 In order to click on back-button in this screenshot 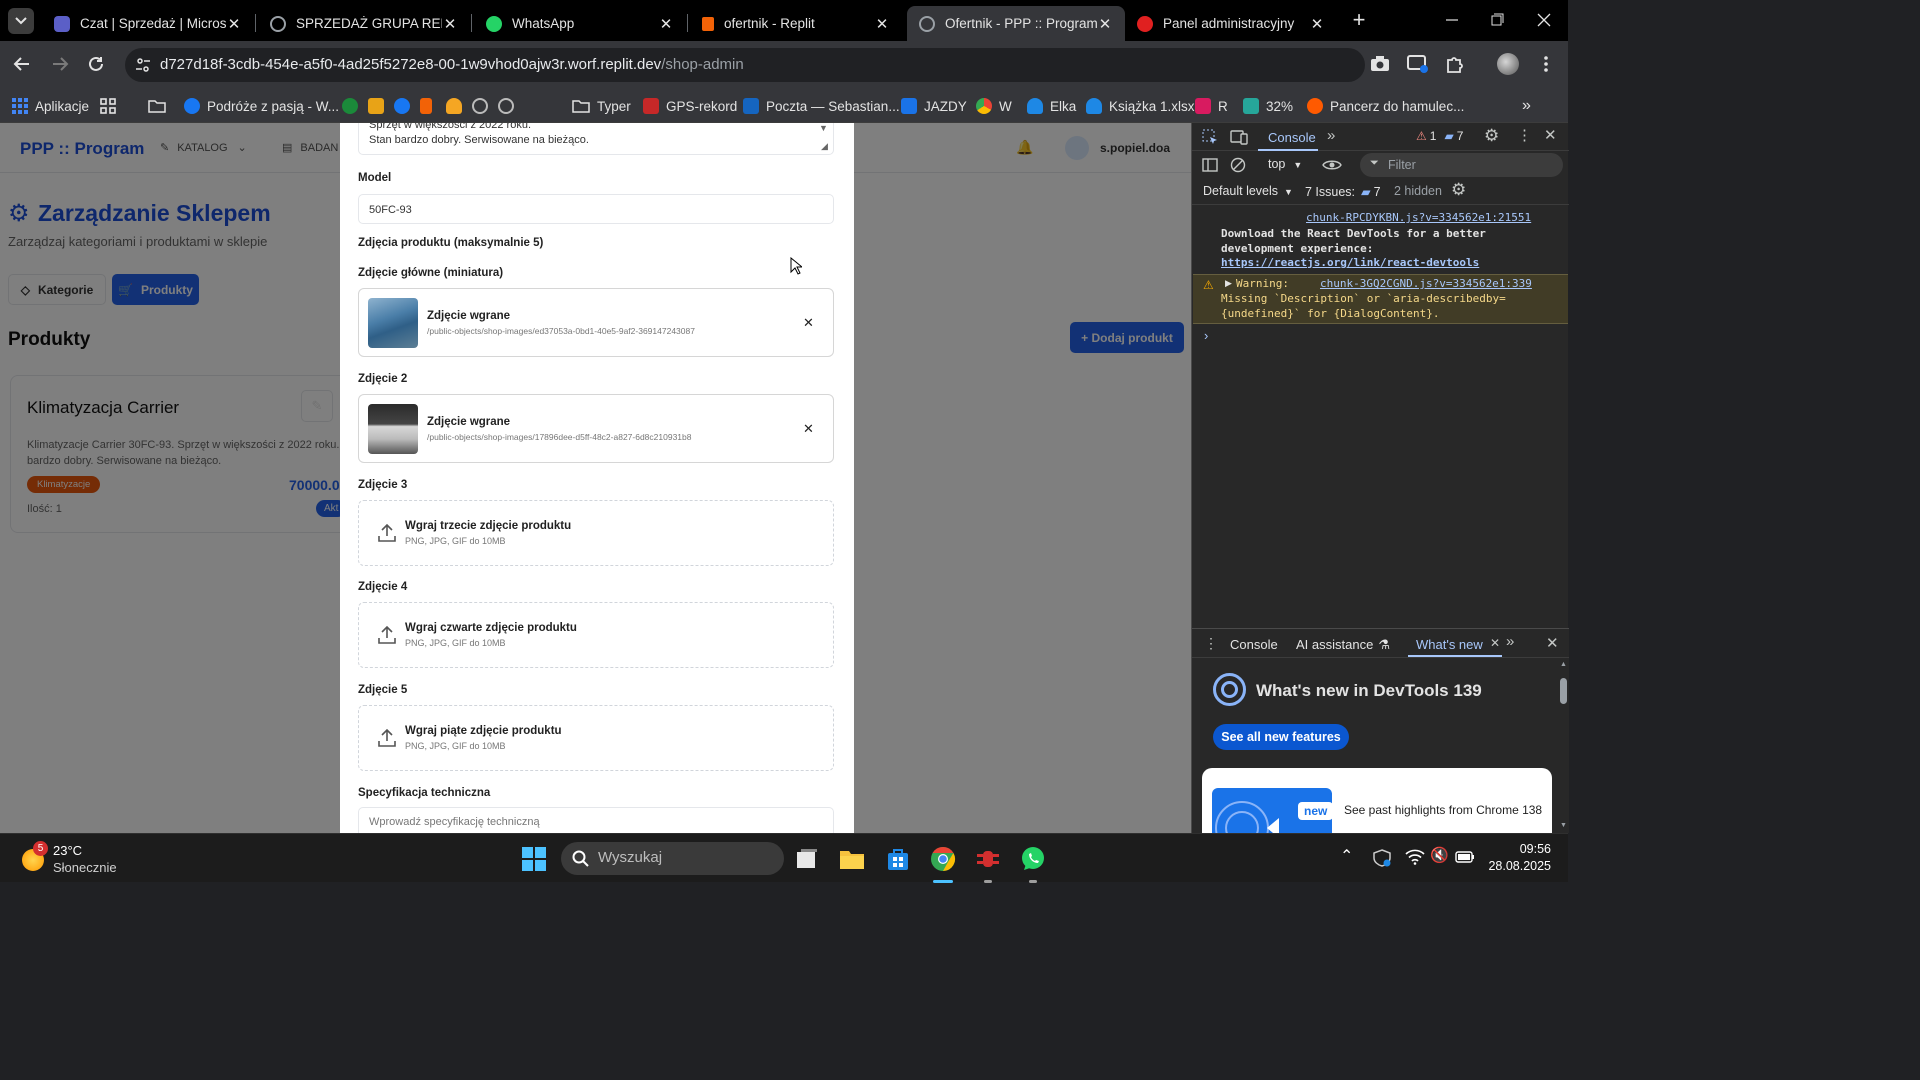, I will do `click(22, 64)`.